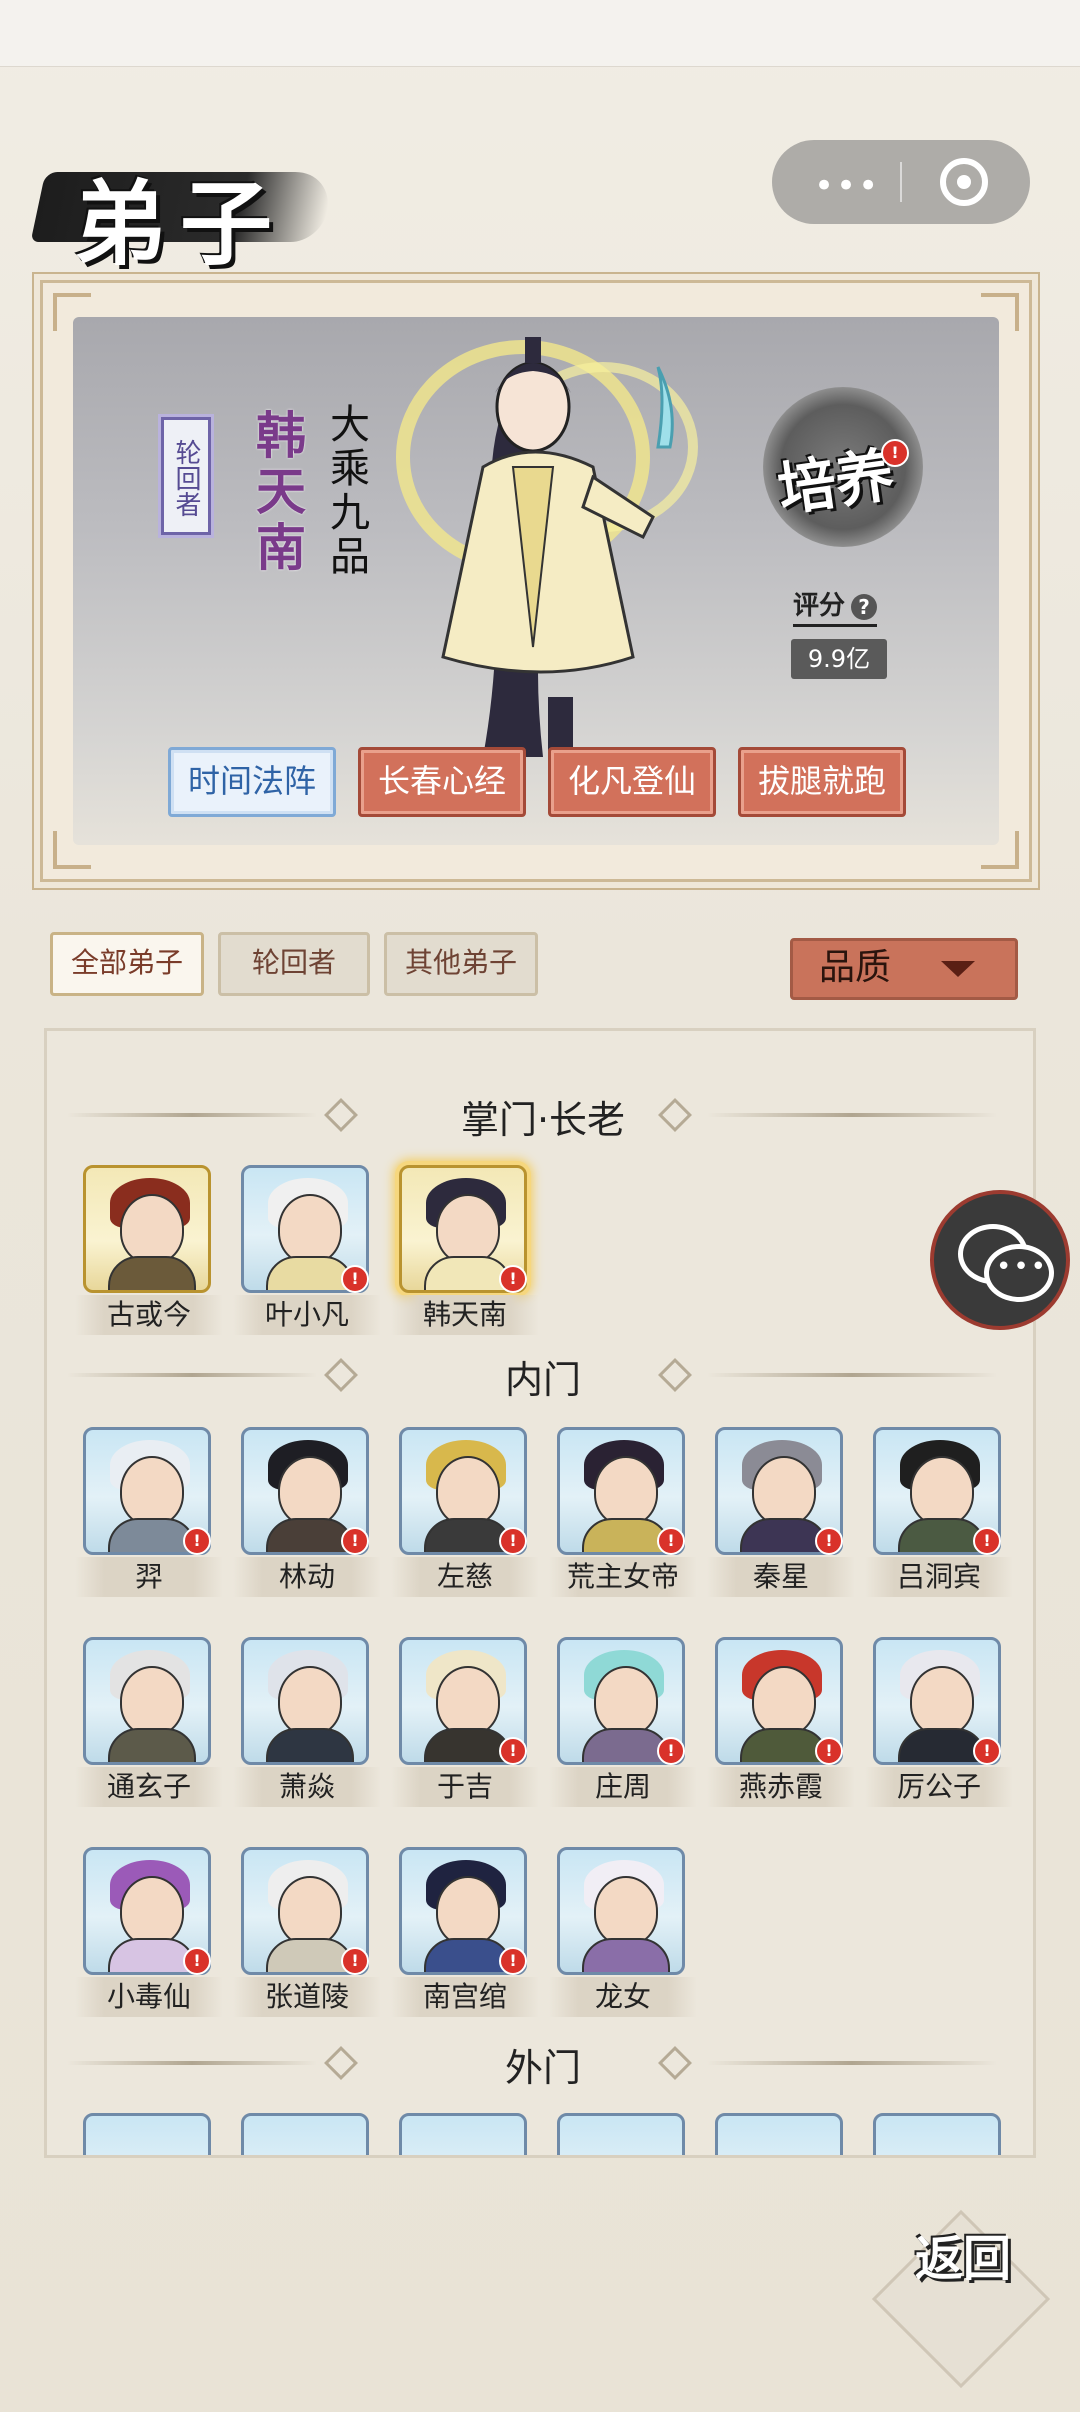 This screenshot has width=1080, height=2412. I want to click on disciple-card: ! 于吉, so click(465, 1722).